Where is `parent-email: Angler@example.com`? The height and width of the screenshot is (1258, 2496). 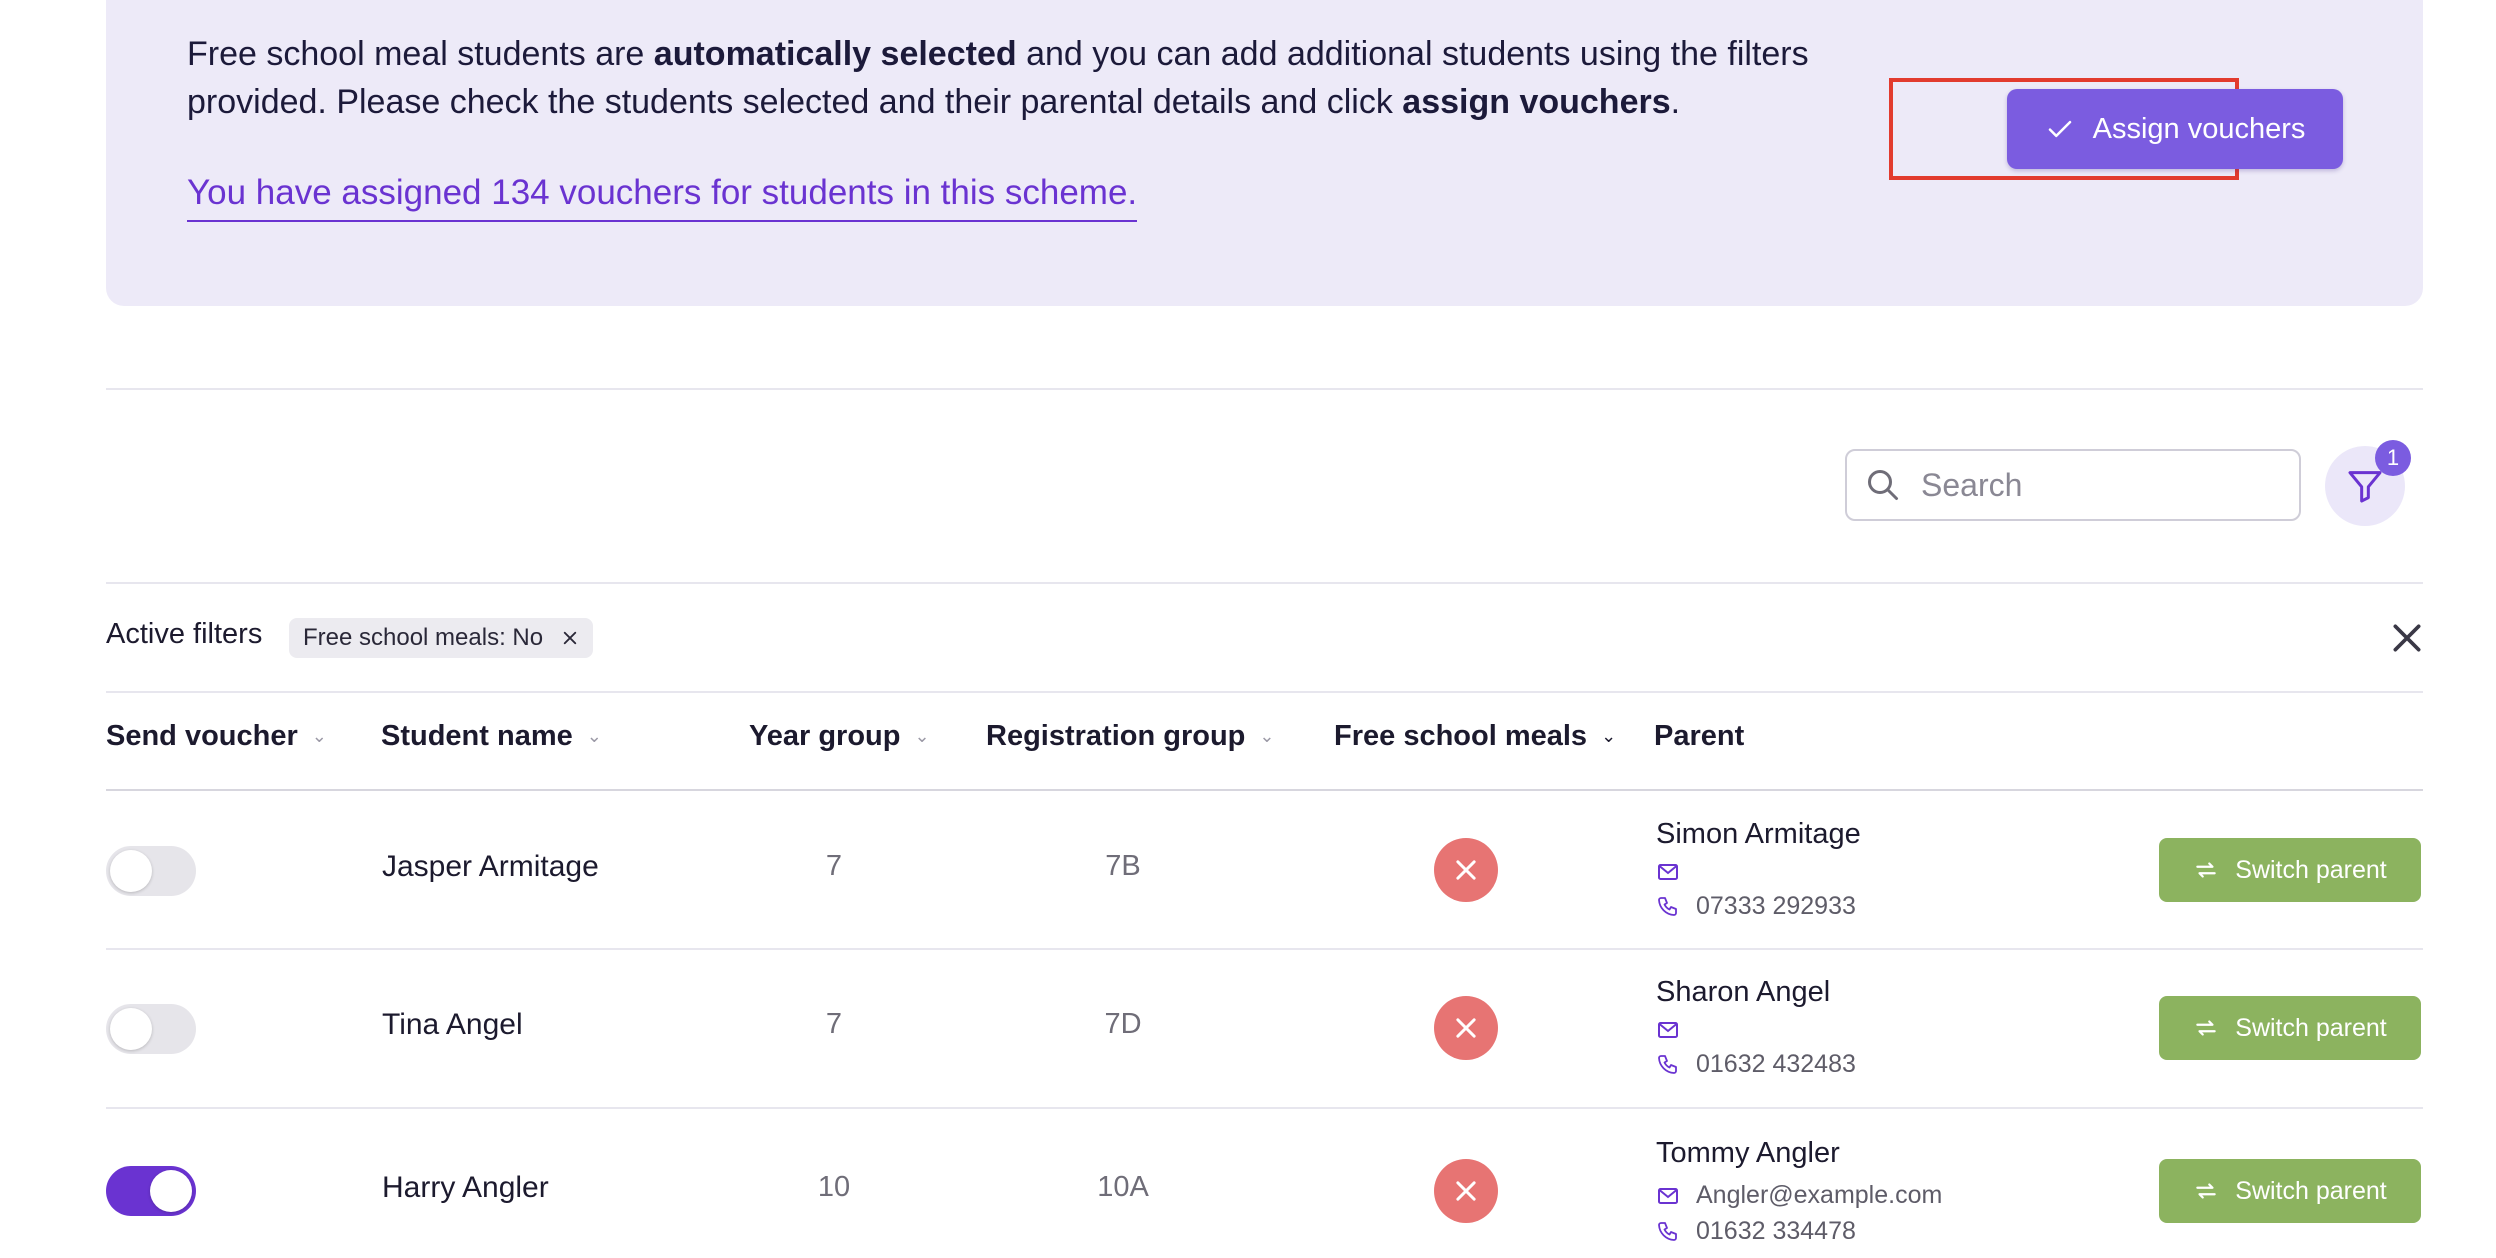
parent-email: Angler@example.com is located at coordinates (1799, 1195).